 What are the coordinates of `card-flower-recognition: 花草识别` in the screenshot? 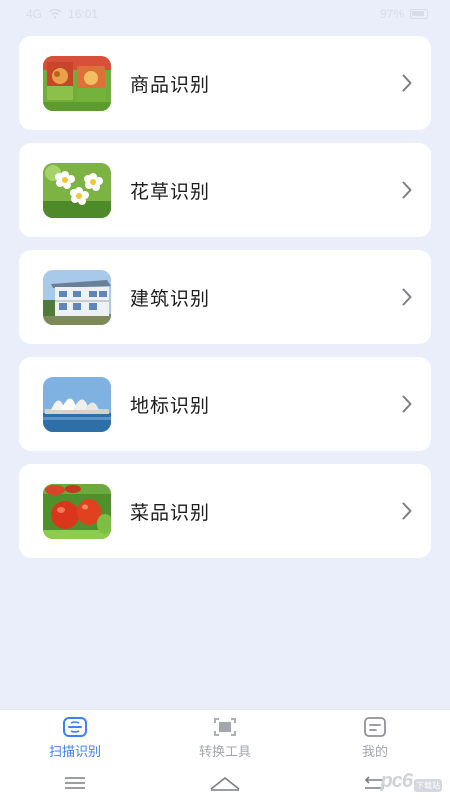 It's located at (225, 190).